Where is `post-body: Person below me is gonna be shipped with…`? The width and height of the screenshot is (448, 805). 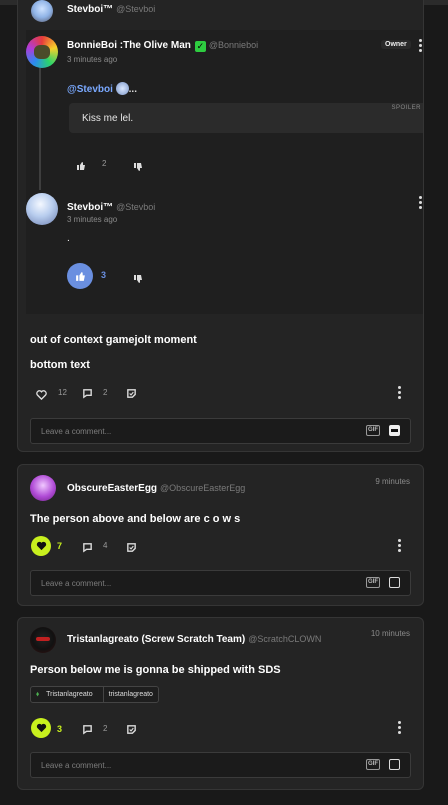 post-body: Person below me is gonna be shipped with… is located at coordinates (155, 670).